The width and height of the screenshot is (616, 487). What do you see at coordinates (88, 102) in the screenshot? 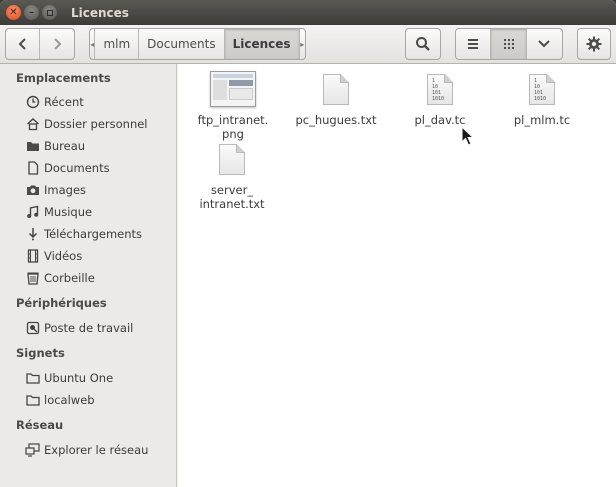
I see `sidebar-item-recent: Récent` at bounding box center [88, 102].